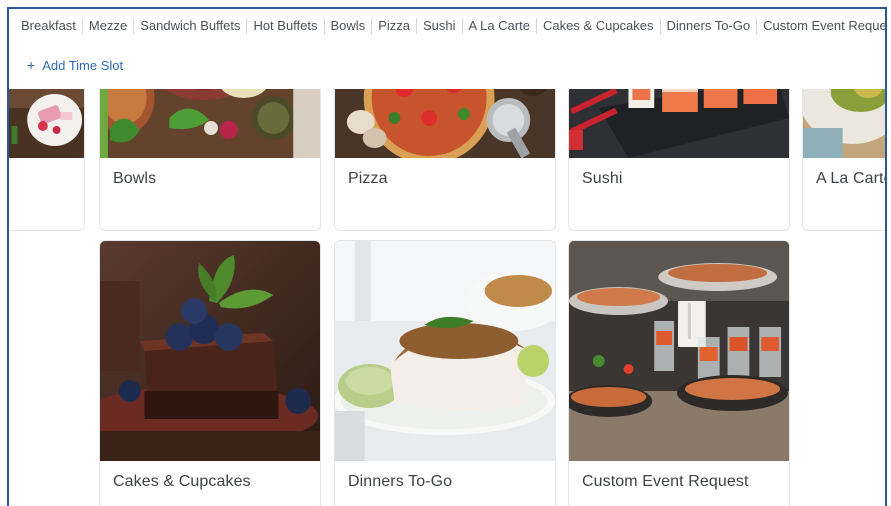 This screenshot has height=506, width=891. What do you see at coordinates (31, 65) in the screenshot?
I see `plus-icon: +` at bounding box center [31, 65].